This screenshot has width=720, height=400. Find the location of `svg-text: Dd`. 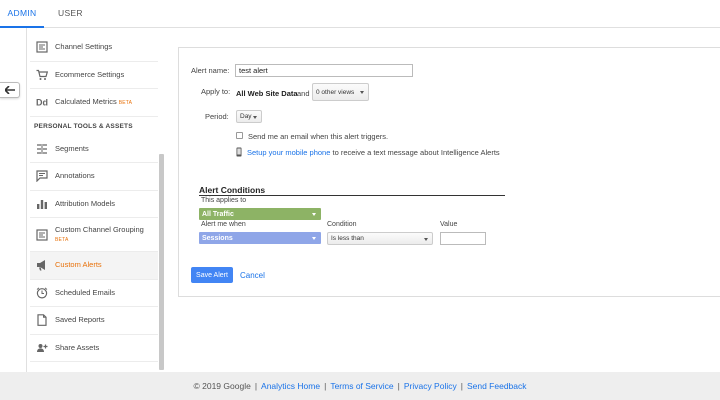

svg-text: Dd is located at coordinates (42, 103).